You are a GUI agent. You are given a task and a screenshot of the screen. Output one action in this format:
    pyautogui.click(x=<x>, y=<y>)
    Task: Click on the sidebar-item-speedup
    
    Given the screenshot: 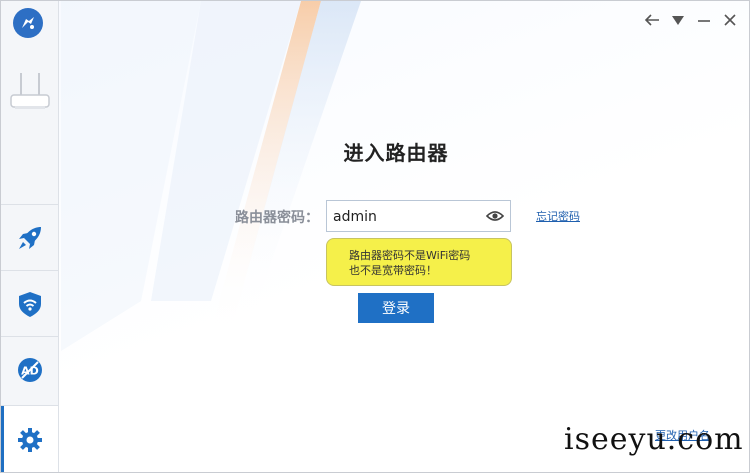 What is the action you would take?
    pyautogui.click(x=29, y=237)
    